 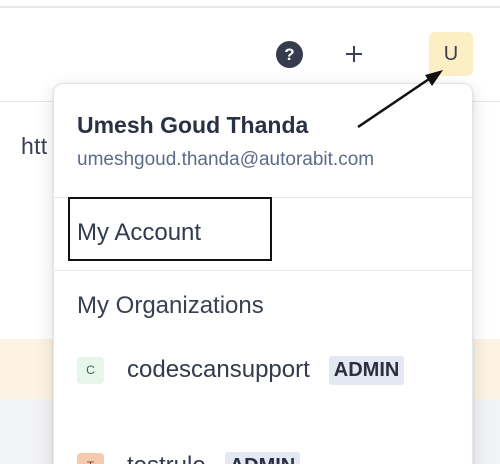 I want to click on help-button: ?, so click(x=289, y=54).